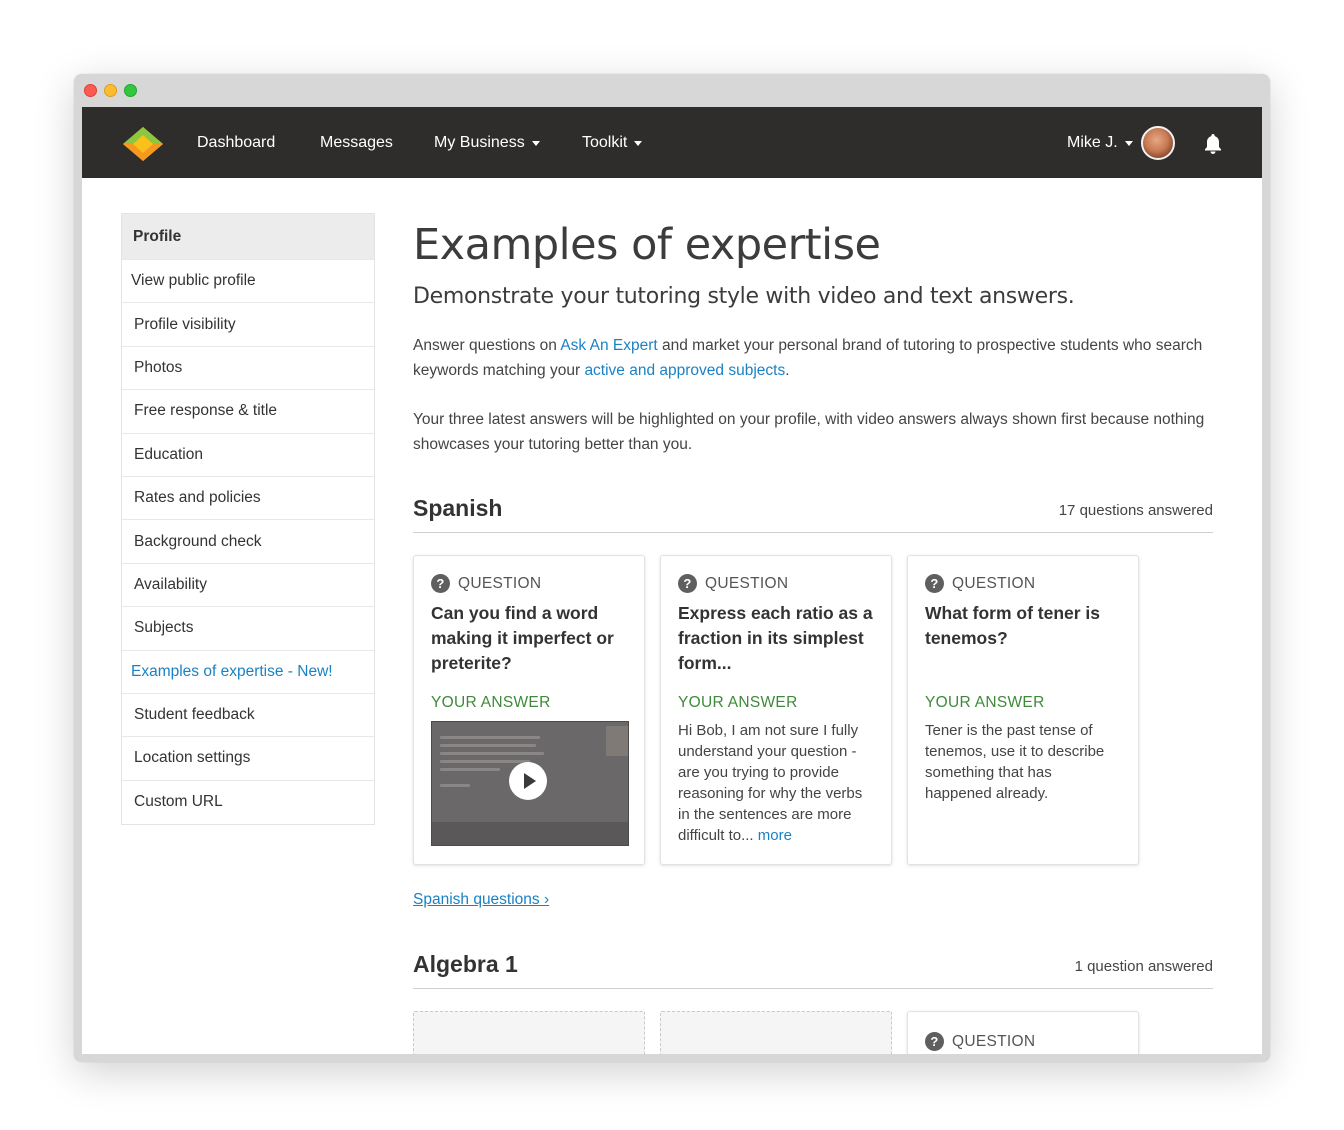 The width and height of the screenshot is (1344, 1130). What do you see at coordinates (487, 345) in the screenshot?
I see `intro-text-start: Answer questions on` at bounding box center [487, 345].